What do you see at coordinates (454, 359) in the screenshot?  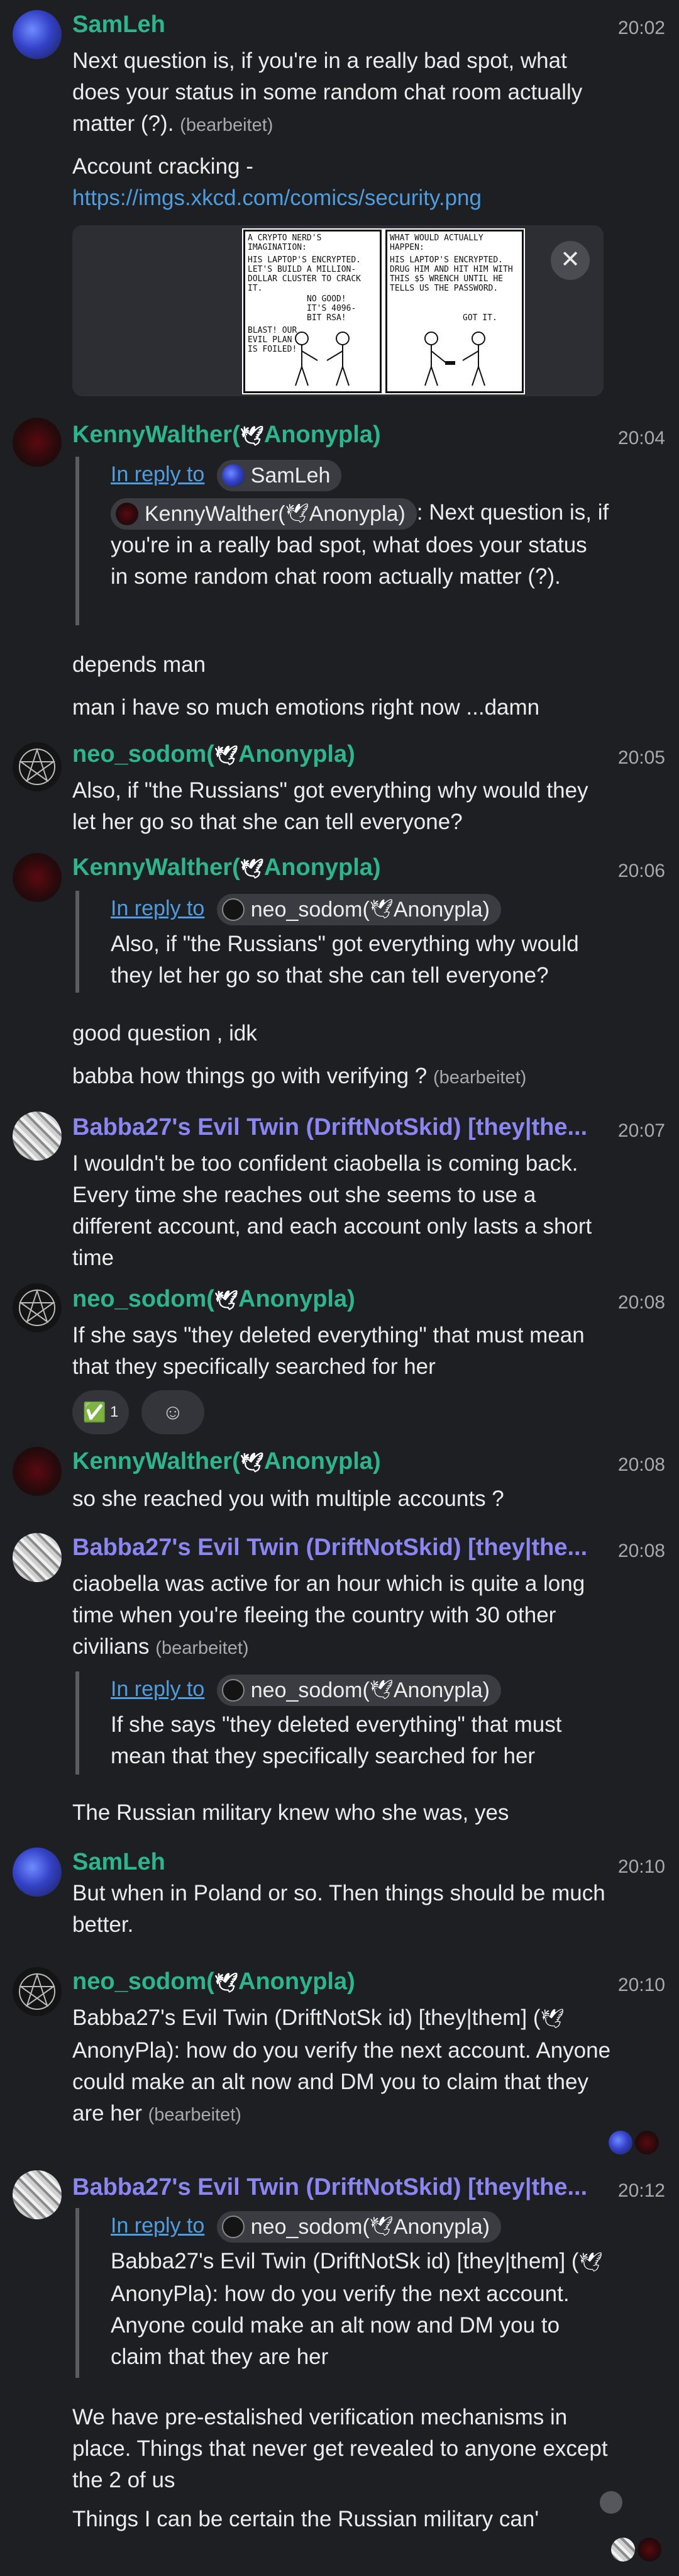 I see `stick-figures` at bounding box center [454, 359].